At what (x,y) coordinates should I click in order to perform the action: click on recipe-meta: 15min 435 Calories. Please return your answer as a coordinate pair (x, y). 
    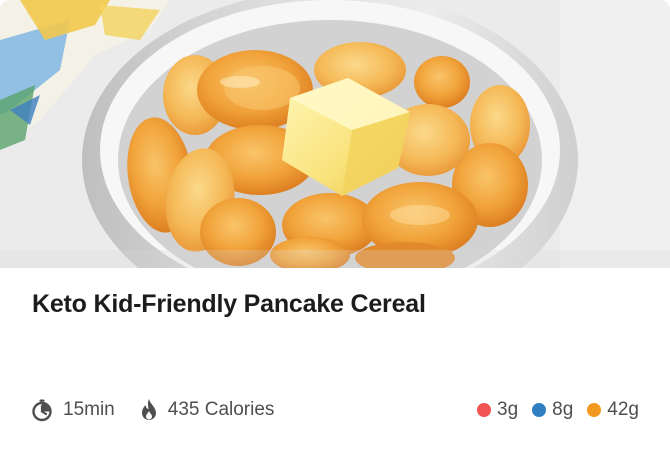
    Looking at the image, I should click on (152, 410).